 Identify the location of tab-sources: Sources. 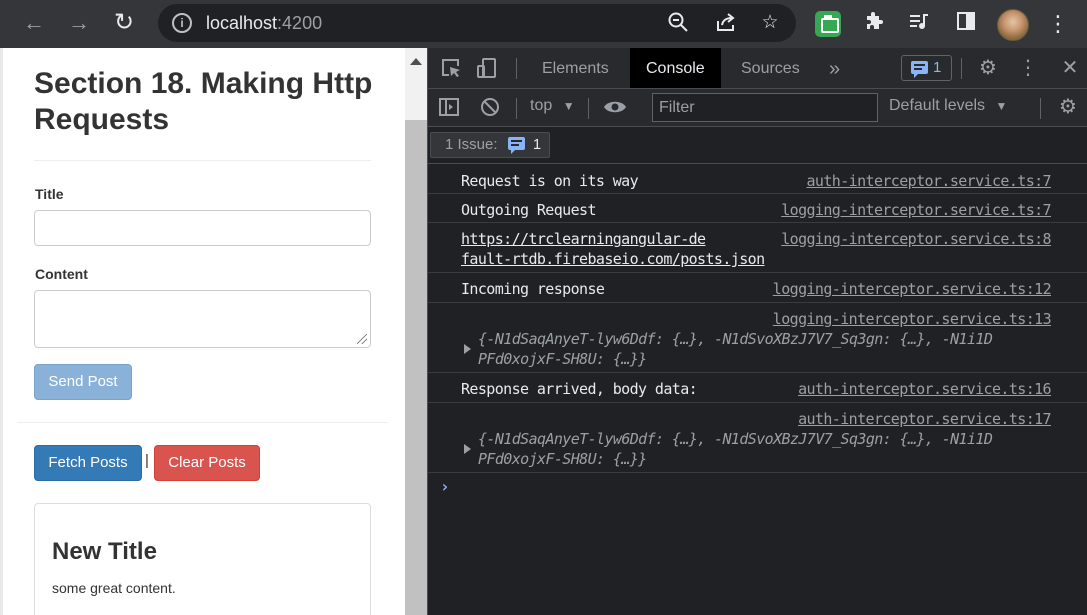
(770, 68).